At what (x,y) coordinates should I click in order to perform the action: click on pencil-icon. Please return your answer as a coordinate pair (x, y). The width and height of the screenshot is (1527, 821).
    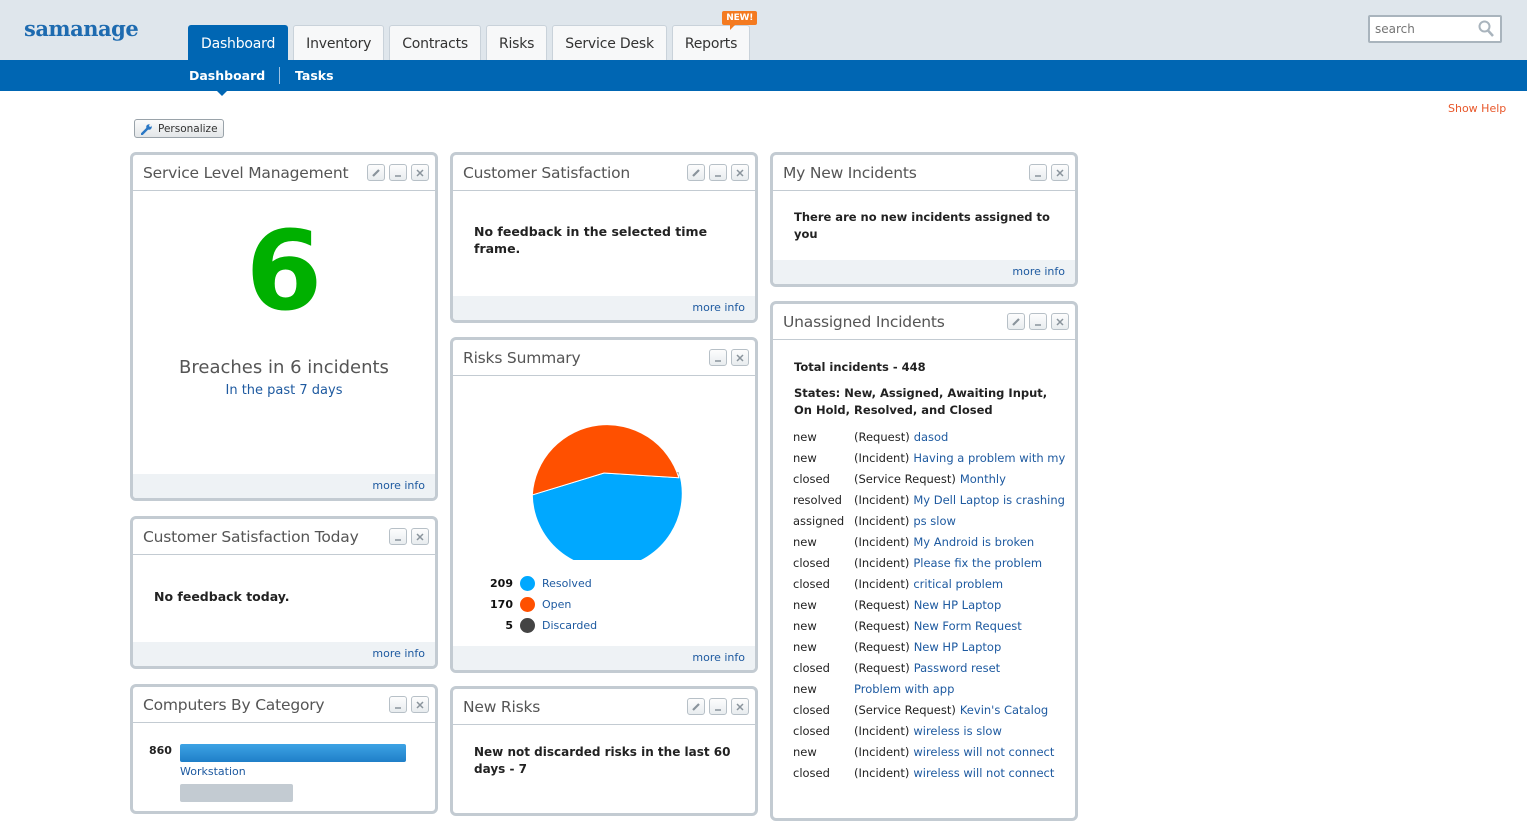
    Looking at the image, I should click on (696, 172).